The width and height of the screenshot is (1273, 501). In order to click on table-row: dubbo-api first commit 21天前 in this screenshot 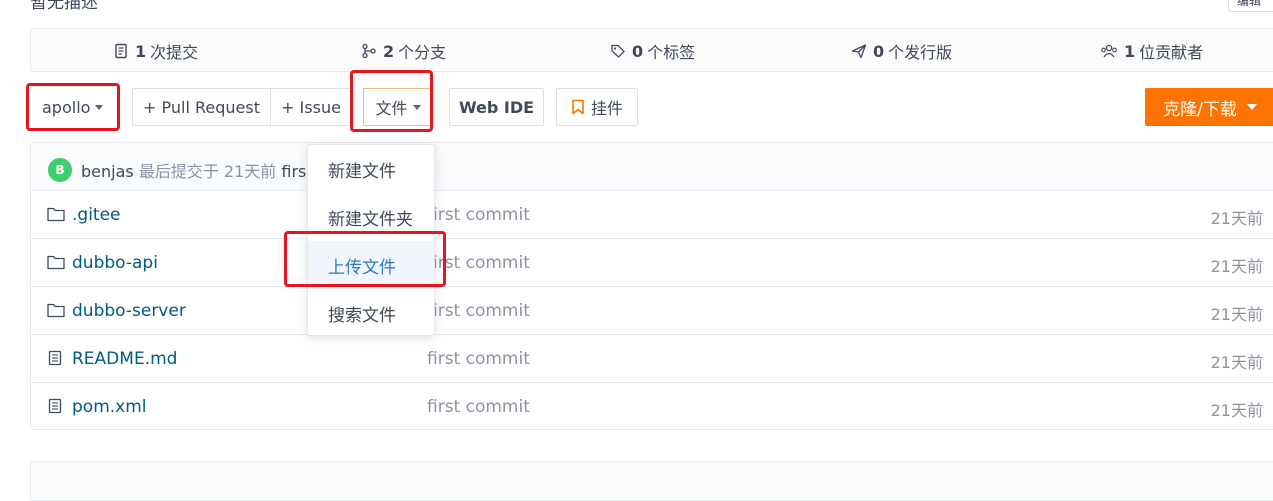, I will do `click(652, 263)`.